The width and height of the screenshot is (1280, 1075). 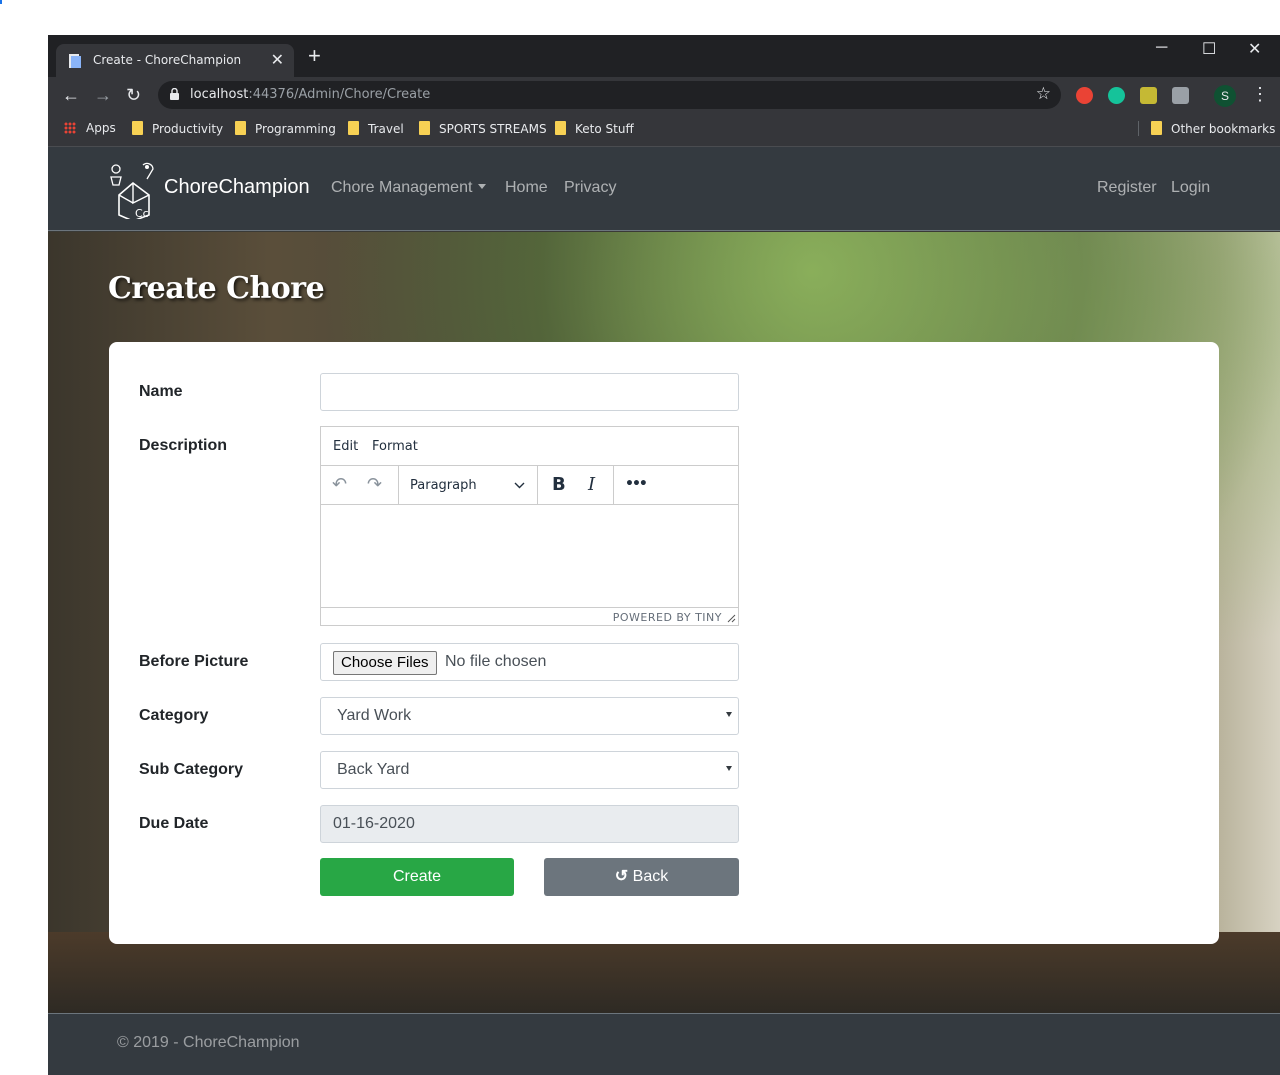 I want to click on description-label: Description, so click(x=183, y=445).